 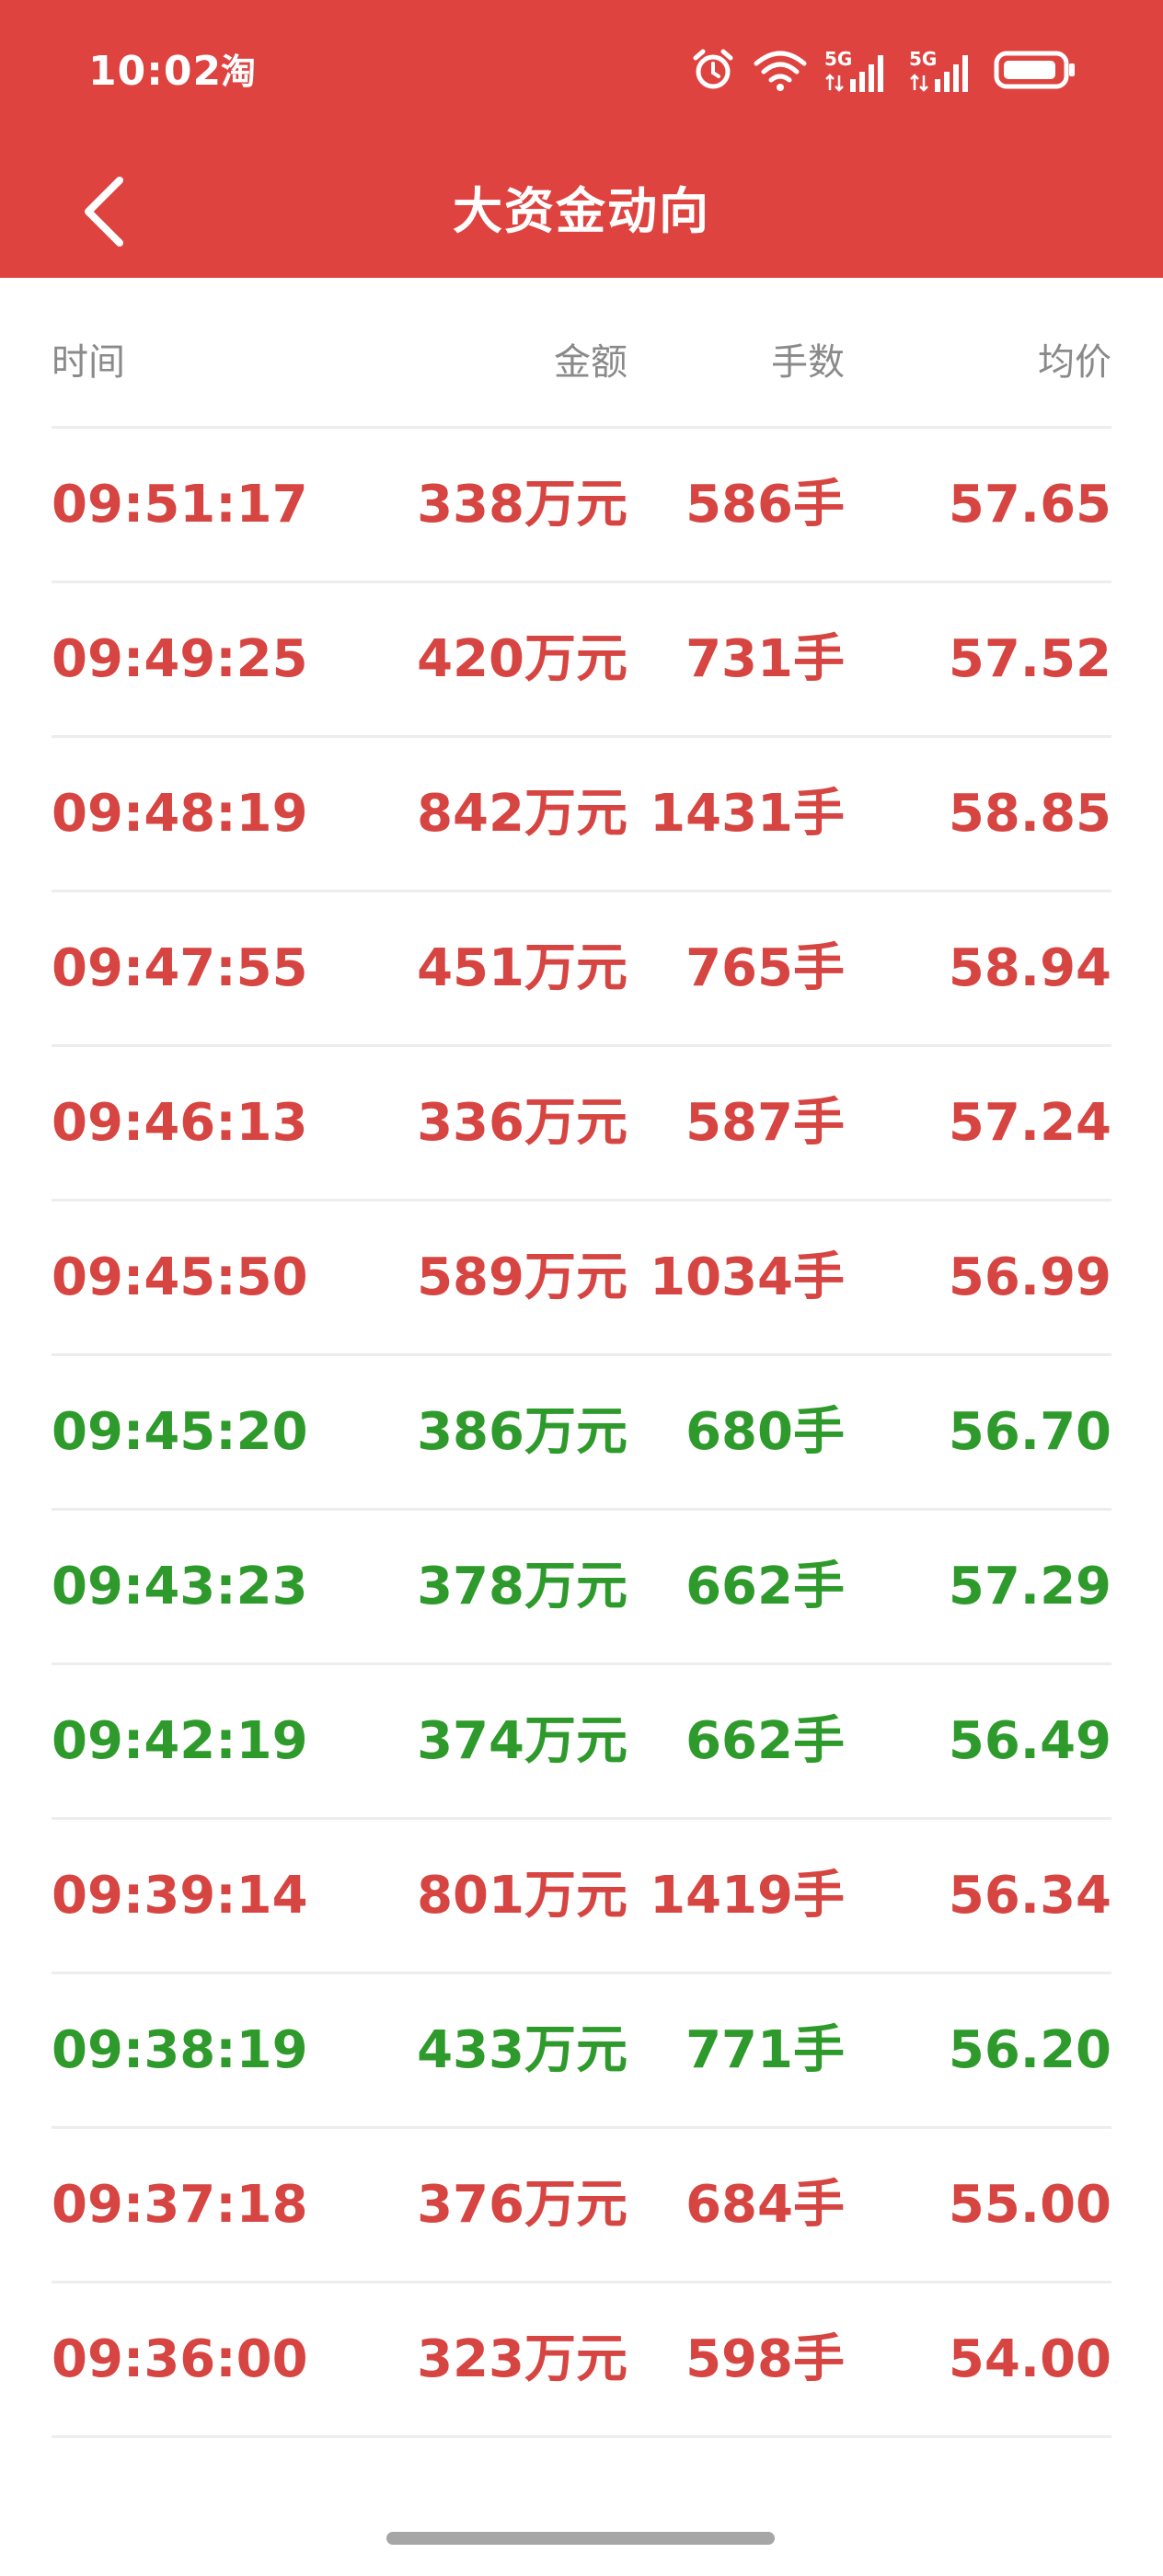 What do you see at coordinates (1030, 2050) in the screenshot?
I see `cell-avg-price: 56.20` at bounding box center [1030, 2050].